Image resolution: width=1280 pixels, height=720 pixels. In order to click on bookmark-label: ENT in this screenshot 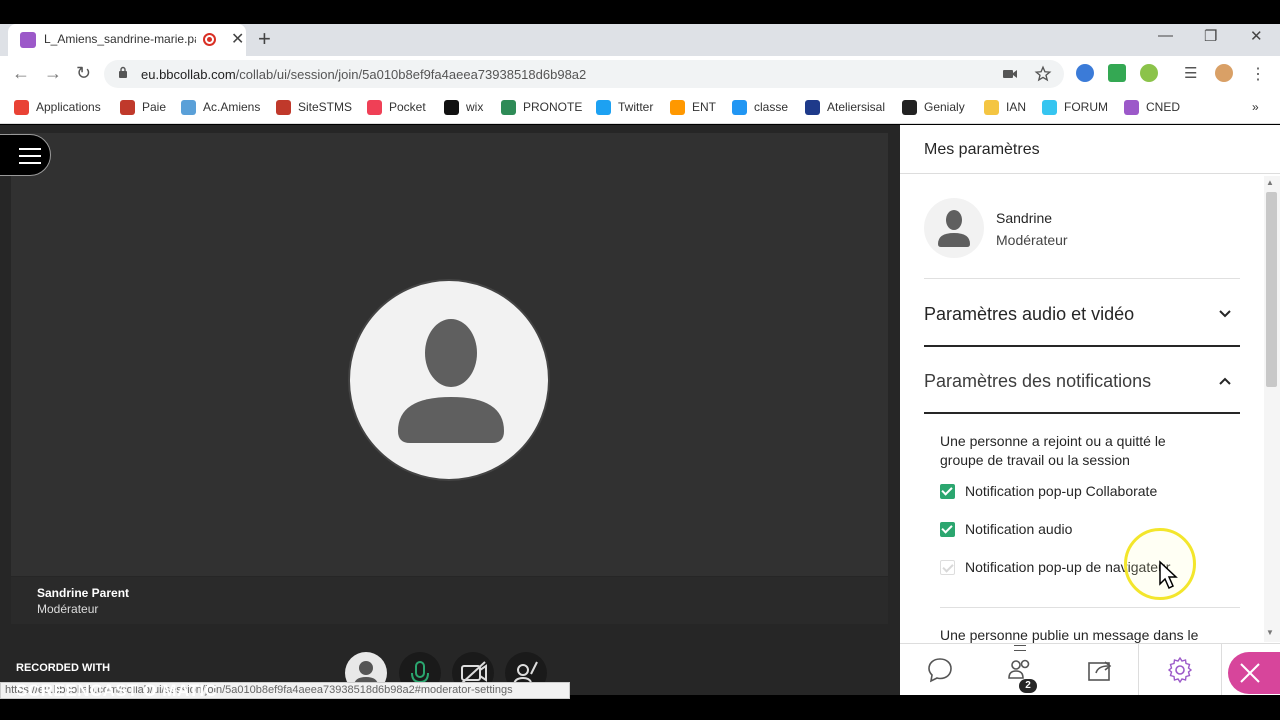, I will do `click(704, 107)`.